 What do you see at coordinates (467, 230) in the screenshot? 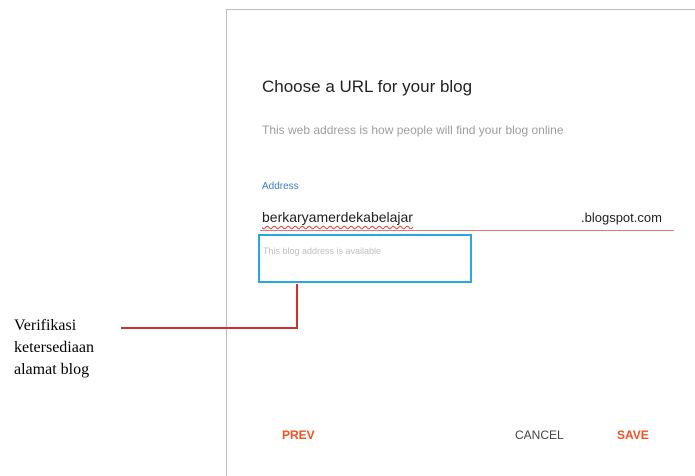
I see `address-underline` at bounding box center [467, 230].